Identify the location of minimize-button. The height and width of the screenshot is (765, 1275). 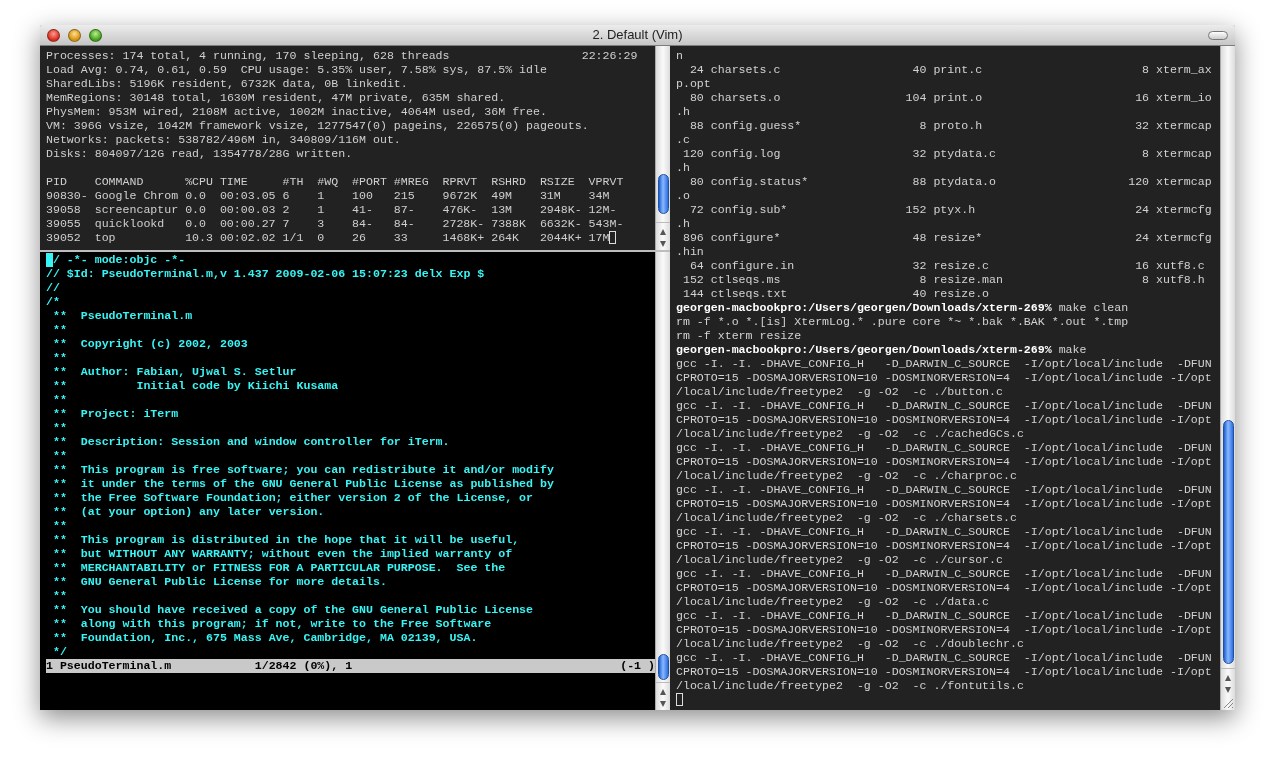
(74, 35).